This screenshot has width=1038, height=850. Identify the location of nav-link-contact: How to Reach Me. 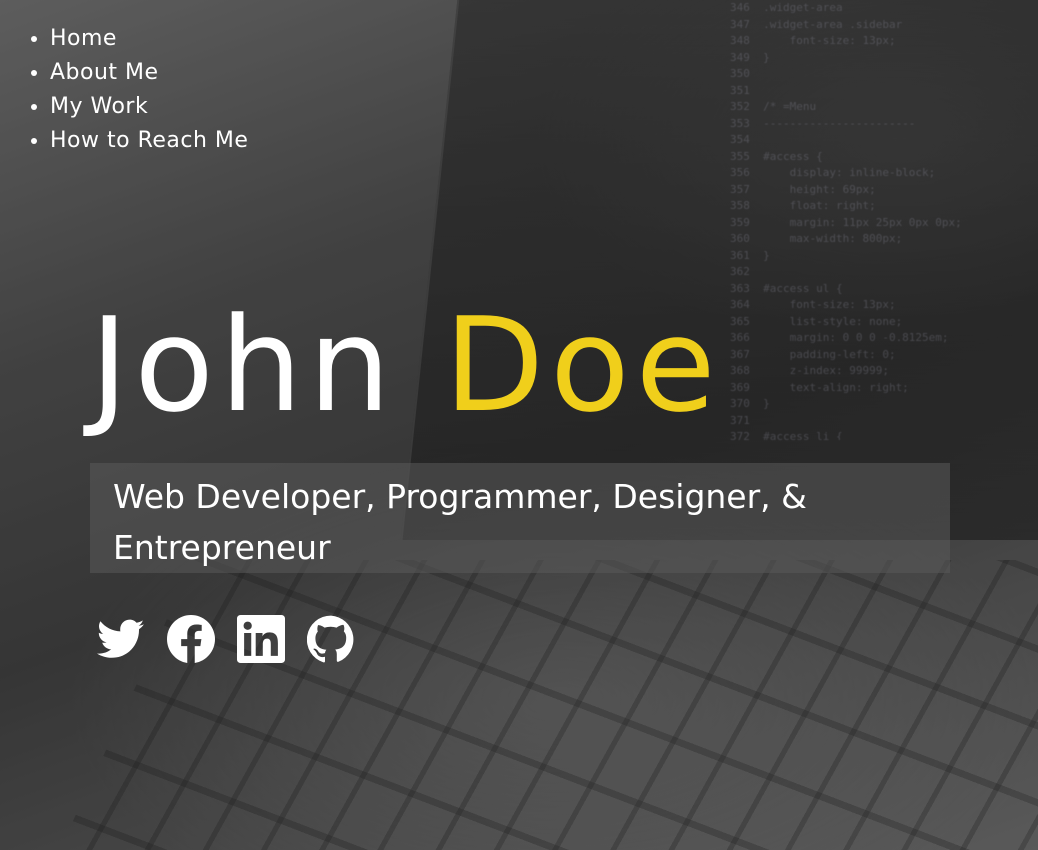
(149, 140).